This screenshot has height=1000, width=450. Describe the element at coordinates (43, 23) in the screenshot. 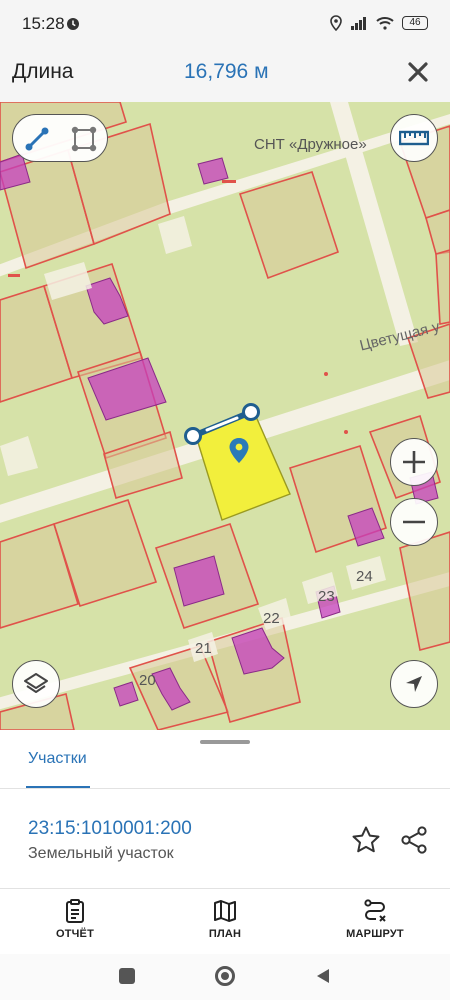

I see `status-time: 15:28` at that location.